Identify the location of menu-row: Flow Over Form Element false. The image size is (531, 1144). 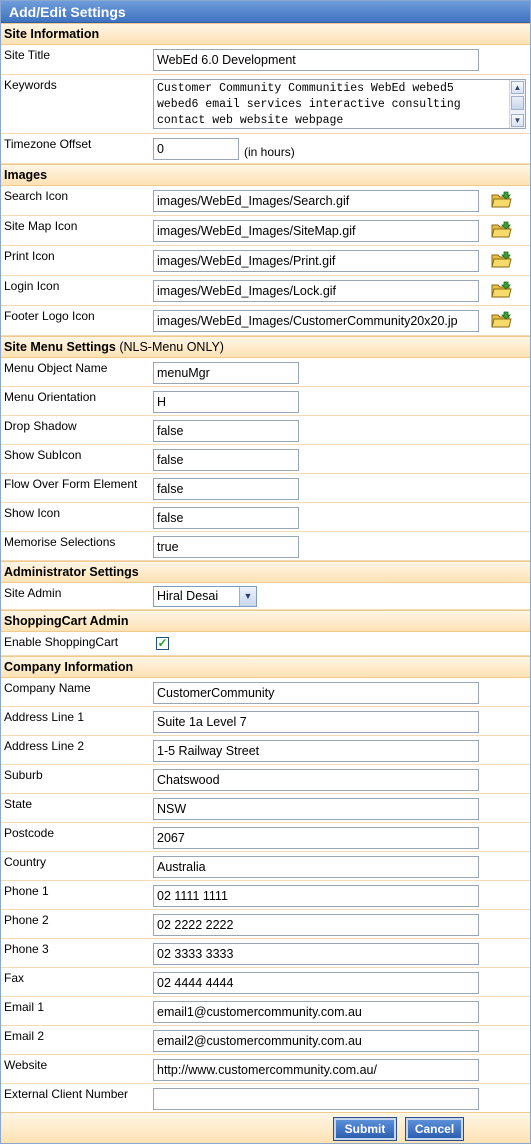
(265, 488).